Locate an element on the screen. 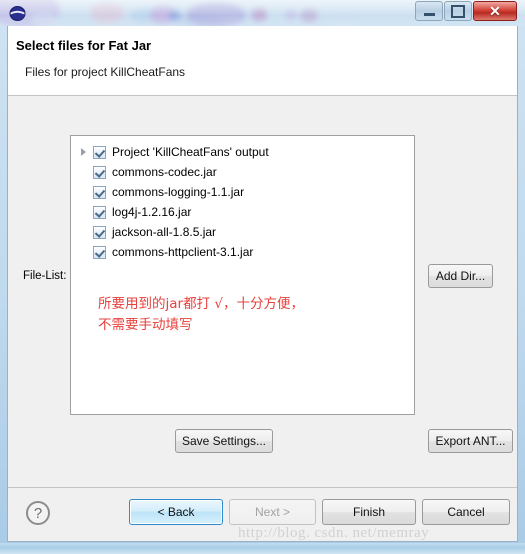 The width and height of the screenshot is (525, 554). page-subtitle: Files for project KillCheatFans is located at coordinates (105, 72).